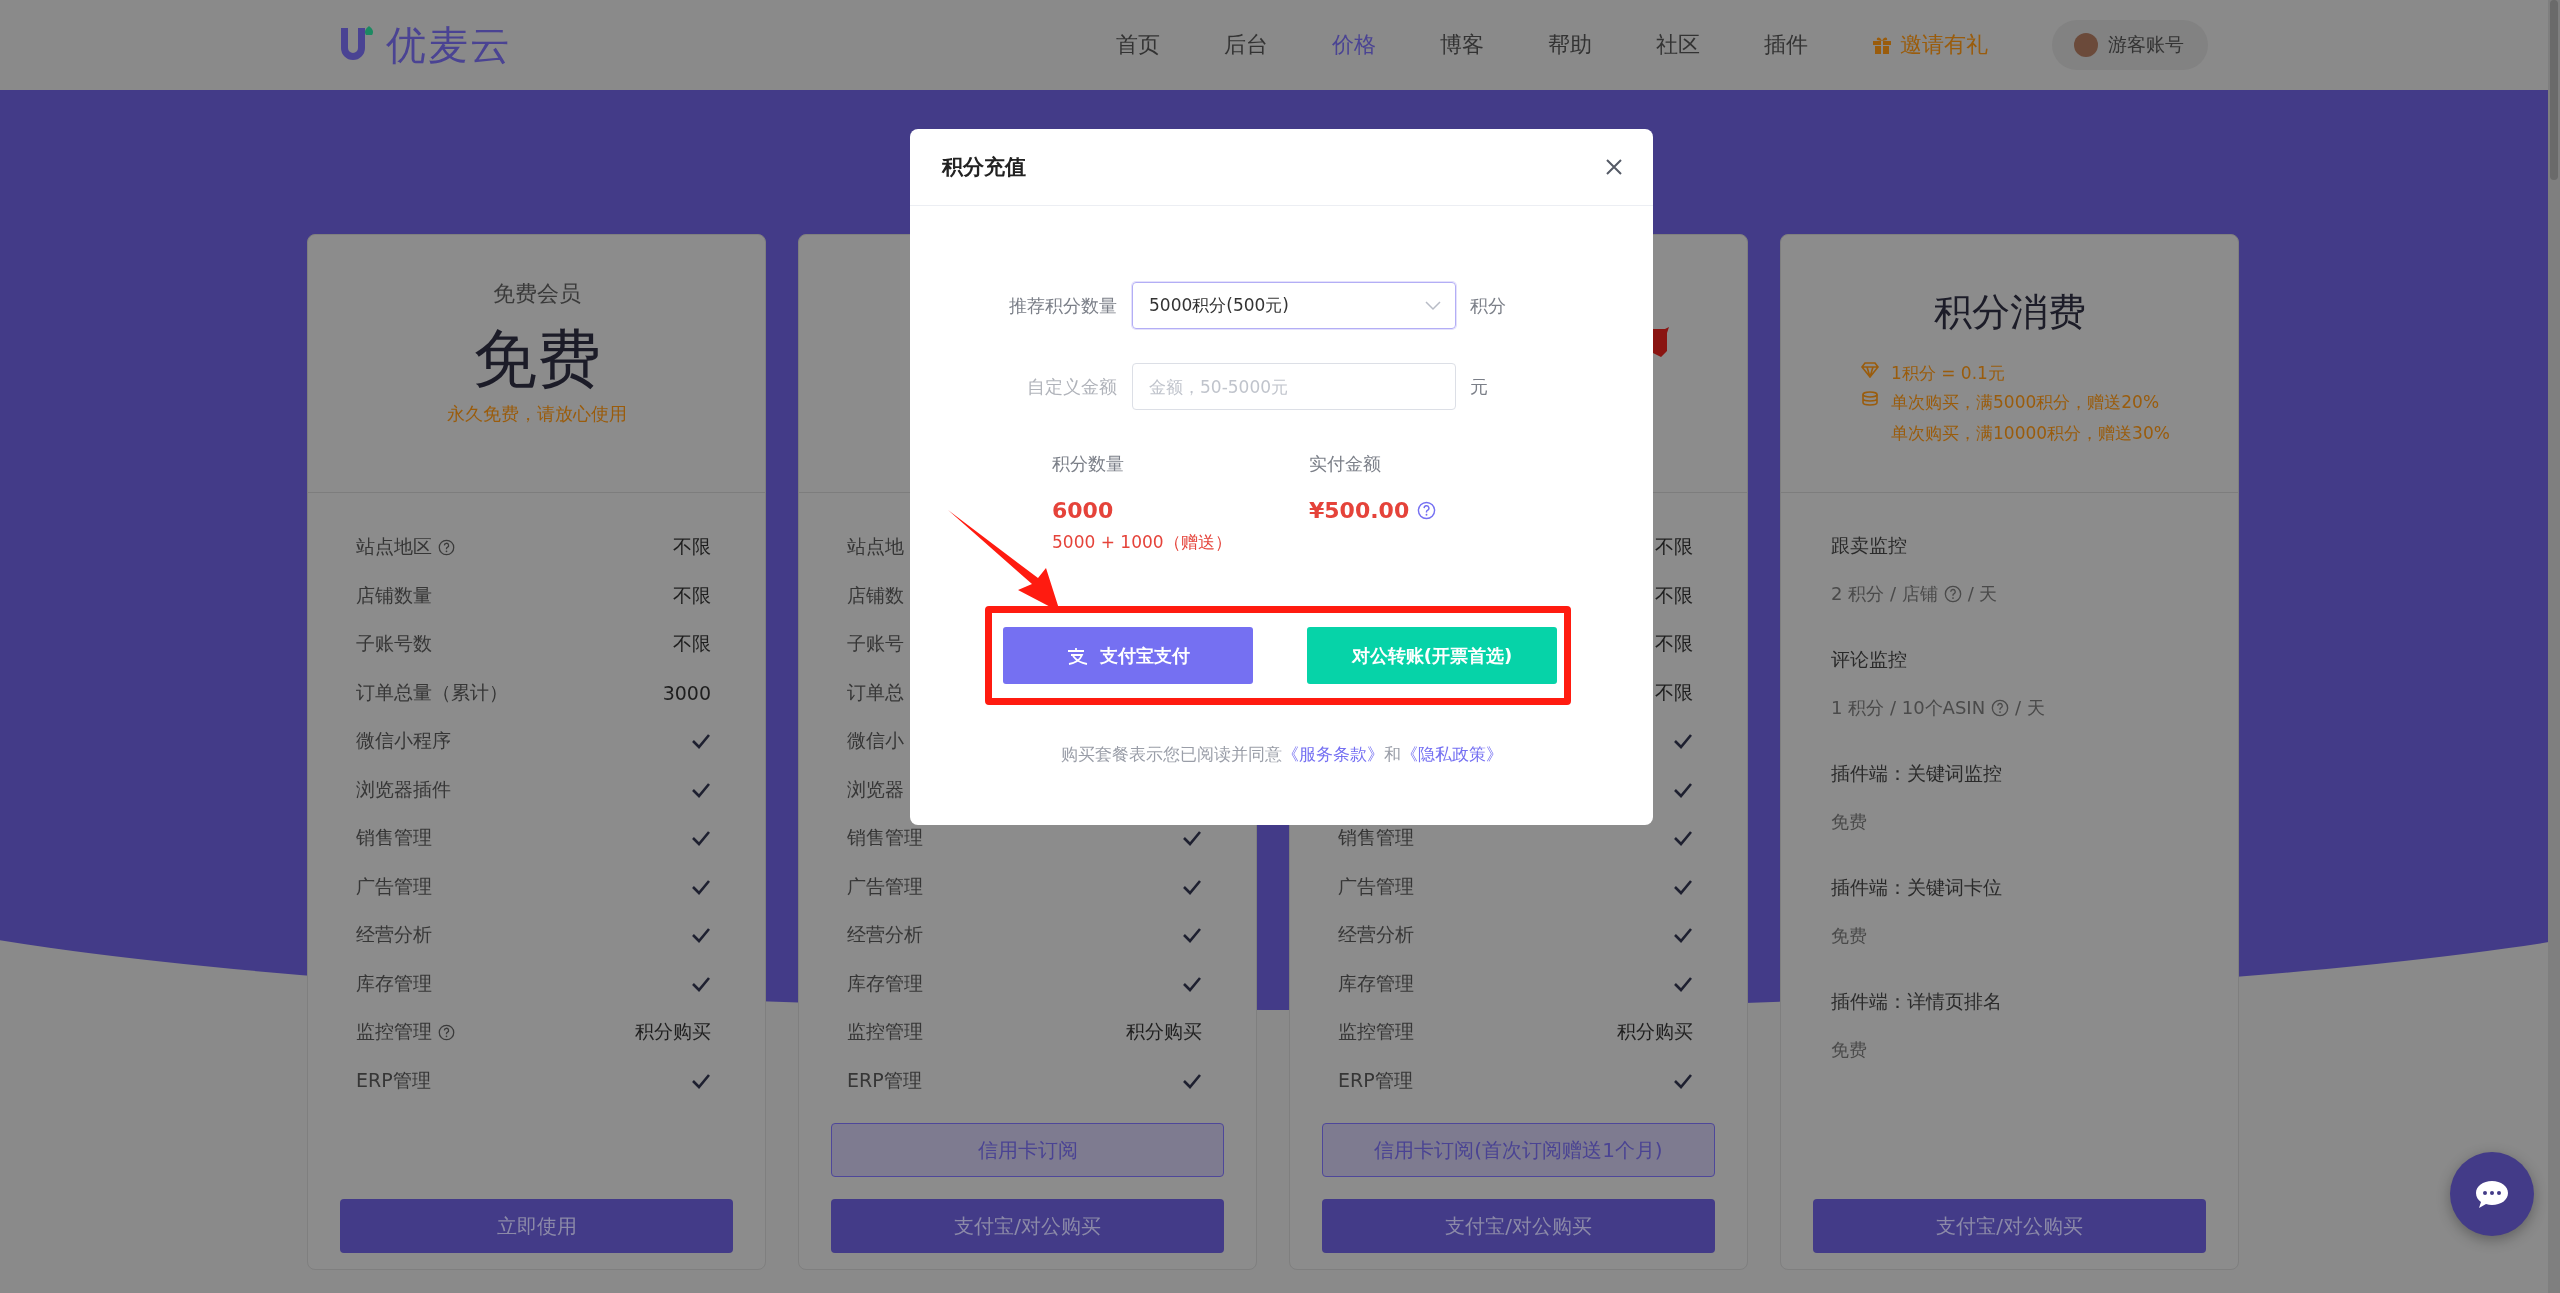 This screenshot has height=1293, width=2560. I want to click on privacy-link: 《隐私政策》, so click(1451, 754).